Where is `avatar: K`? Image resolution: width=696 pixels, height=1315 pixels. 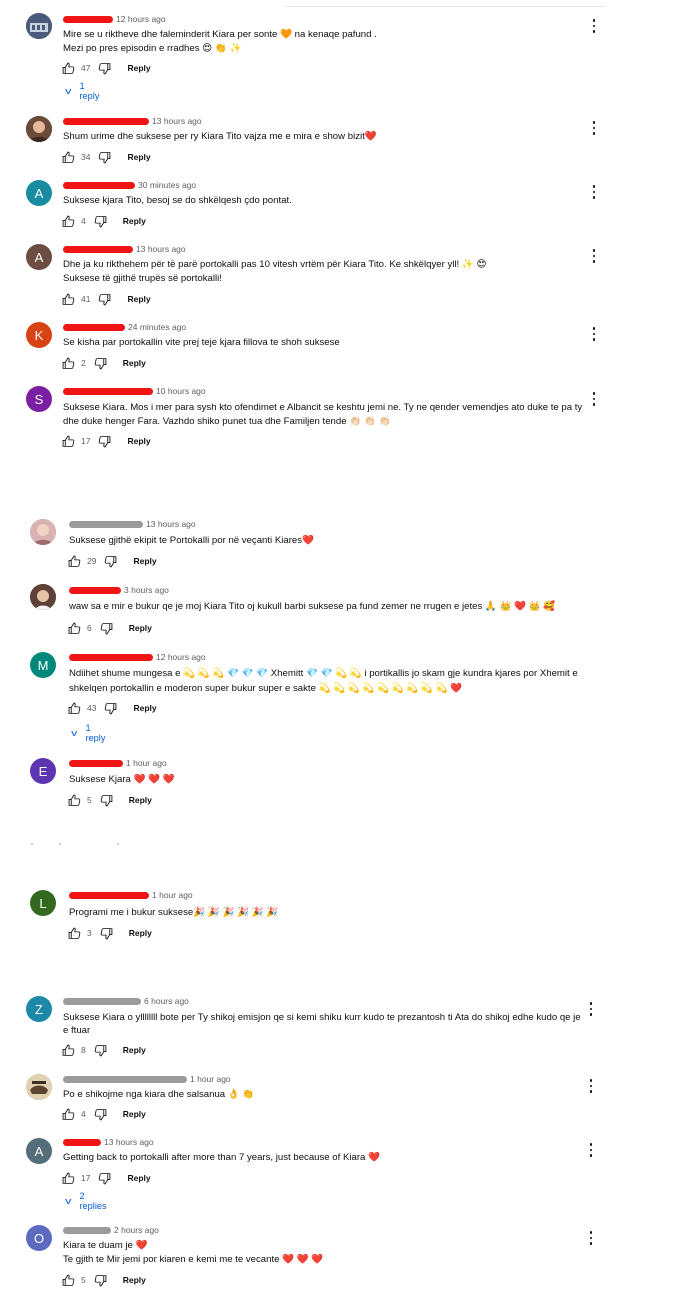
avatar: K is located at coordinates (39, 335).